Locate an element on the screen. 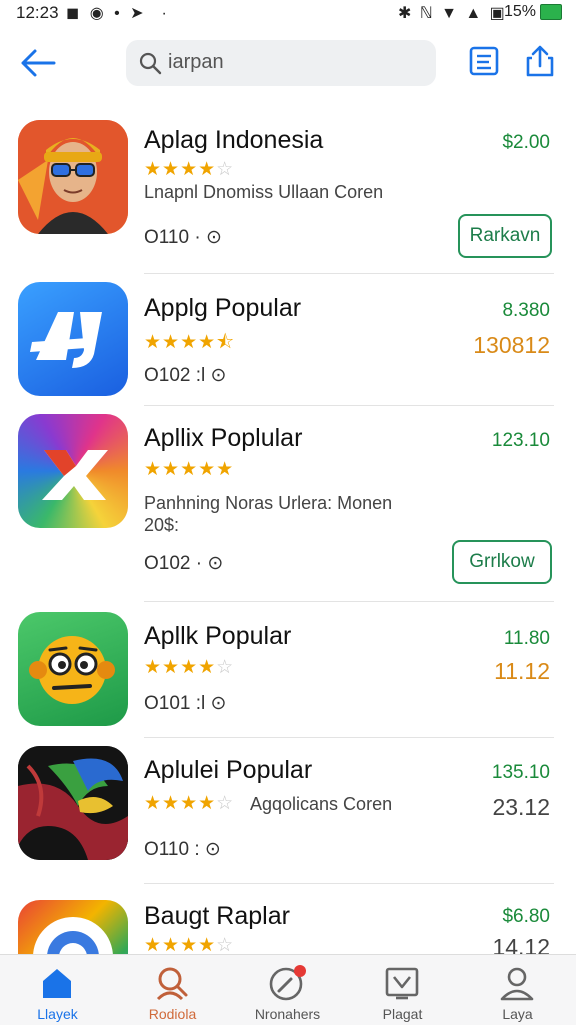 This screenshot has width=576, height=1025. app-name: Apllk Popular is located at coordinates (218, 636).